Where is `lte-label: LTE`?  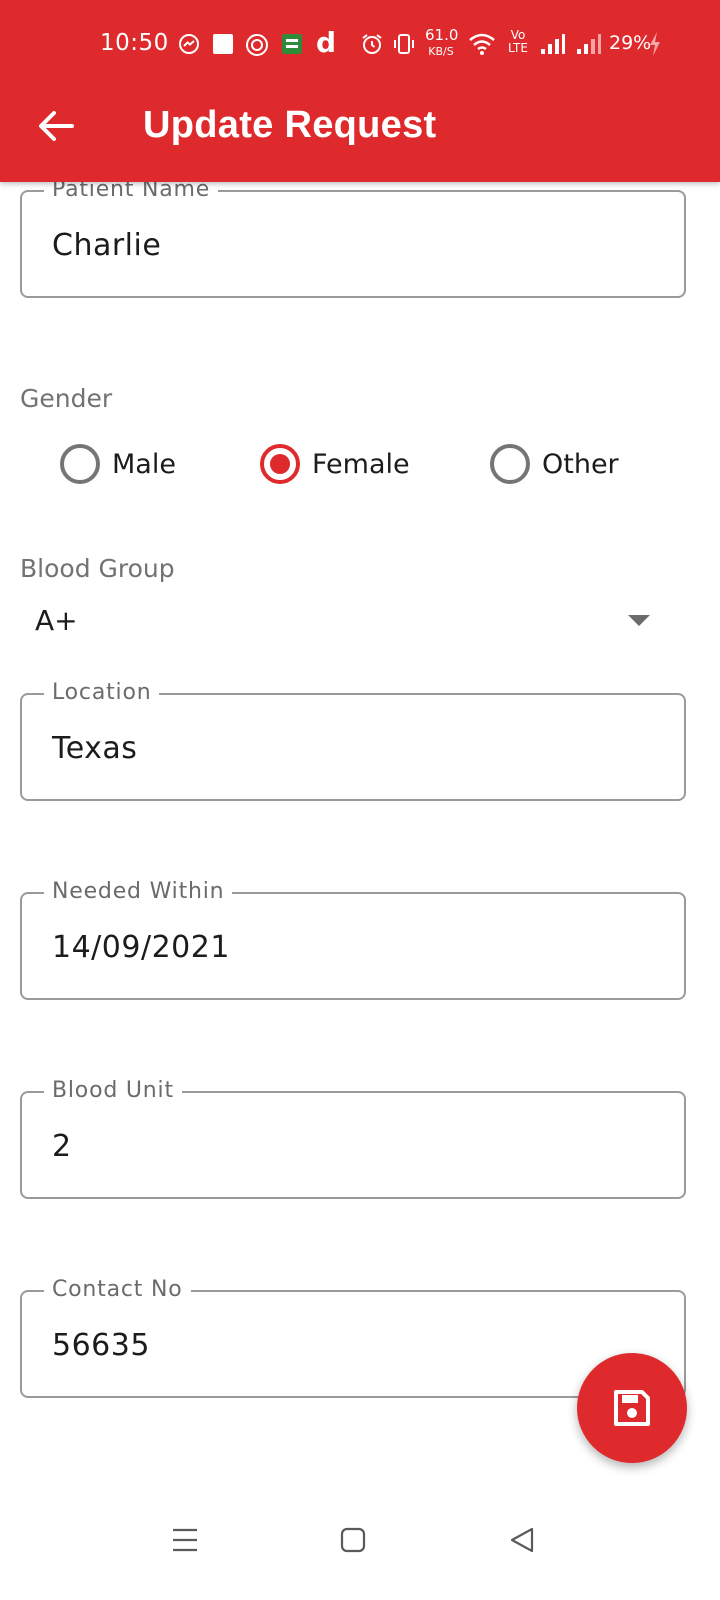 lte-label: LTE is located at coordinates (518, 48).